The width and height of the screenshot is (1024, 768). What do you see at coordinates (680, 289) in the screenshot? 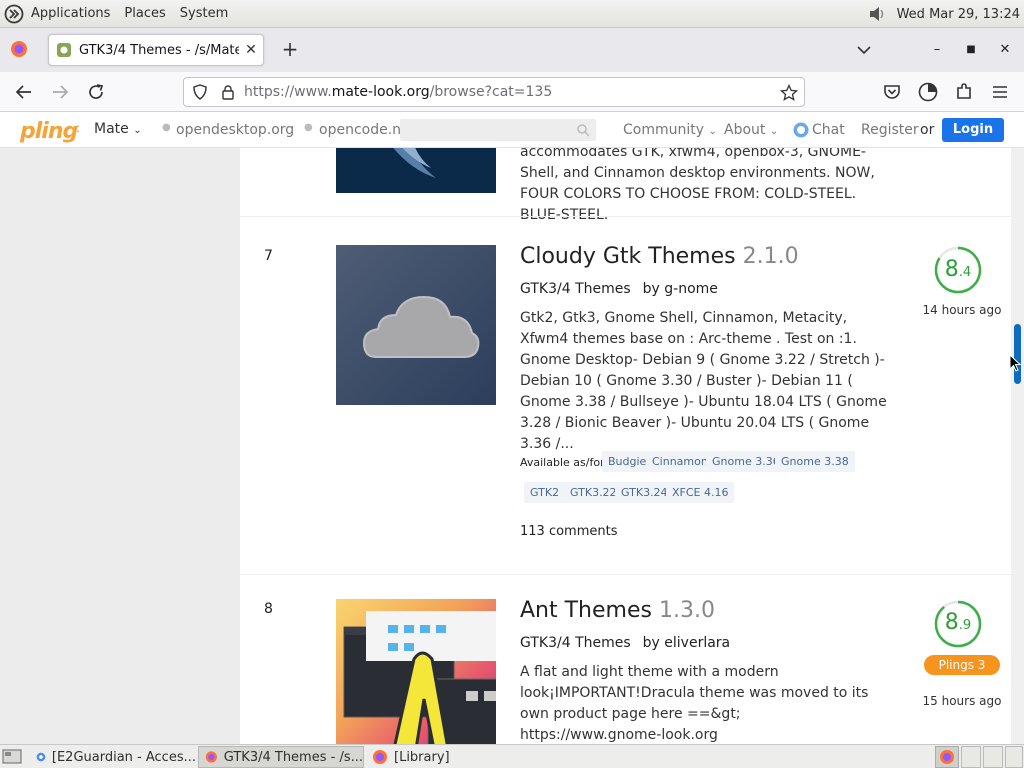
I see `item-author: by g-nome` at bounding box center [680, 289].